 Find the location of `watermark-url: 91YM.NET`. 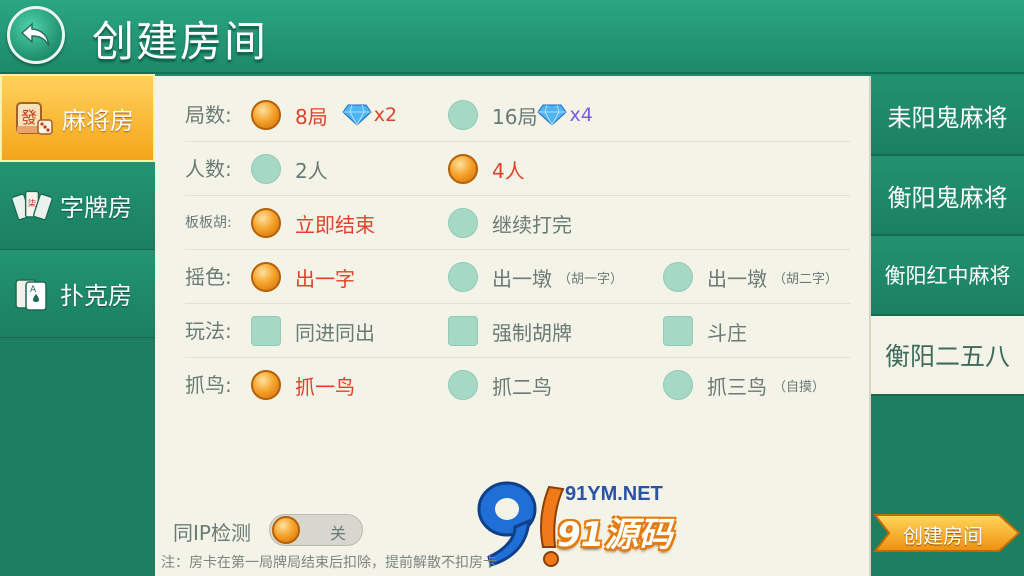

watermark-url: 91YM.NET is located at coordinates (614, 494).